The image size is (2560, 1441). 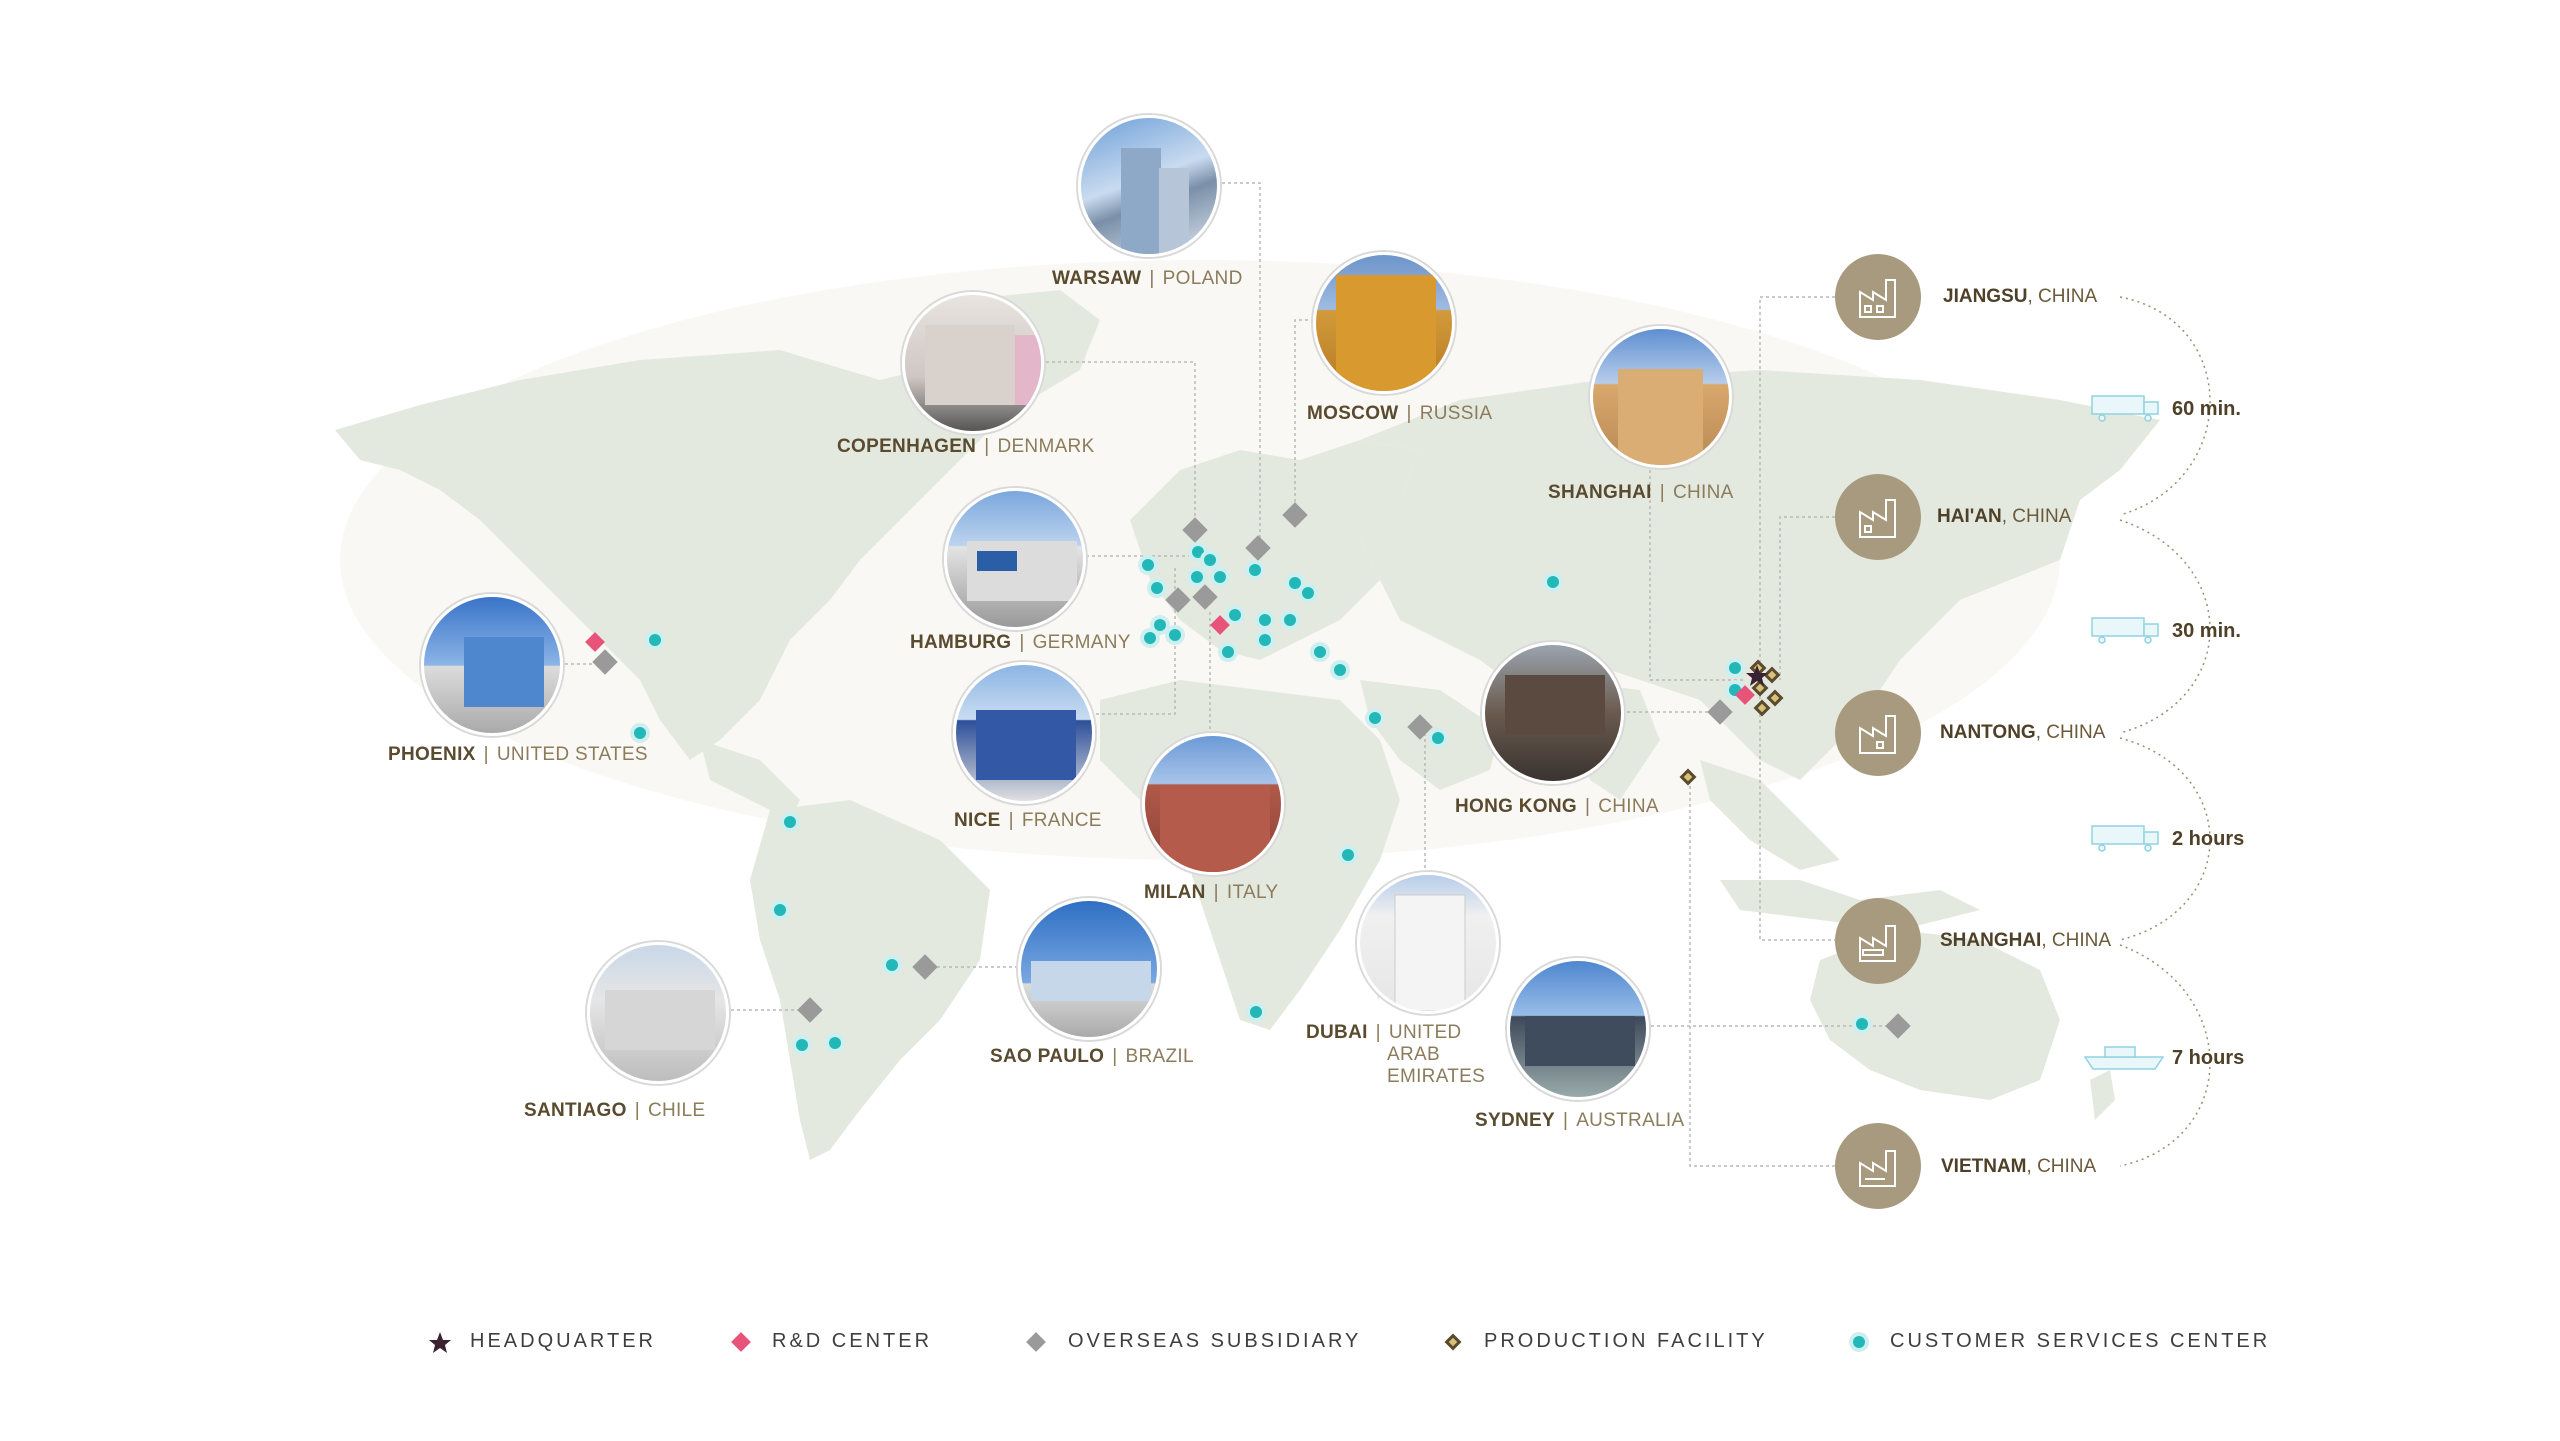 I want to click on label-sydney: SYDNEY | AUSTRALIA, so click(x=1580, y=1120).